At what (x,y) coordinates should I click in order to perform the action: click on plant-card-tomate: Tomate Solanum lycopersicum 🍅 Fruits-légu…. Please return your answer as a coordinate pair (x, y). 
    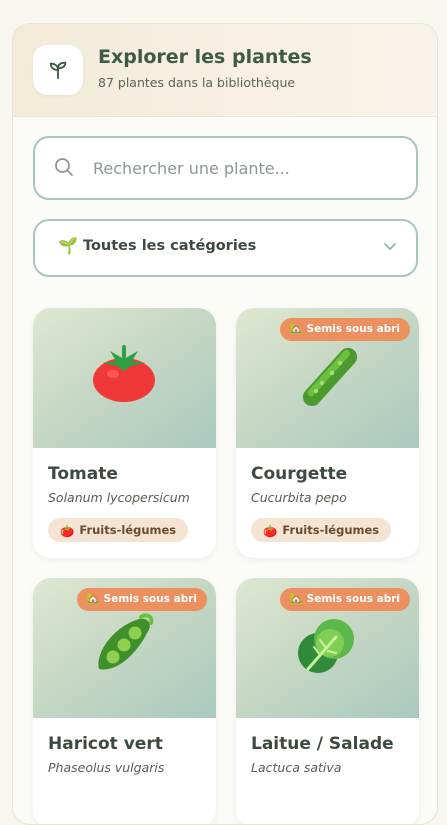
    Looking at the image, I should click on (124, 433).